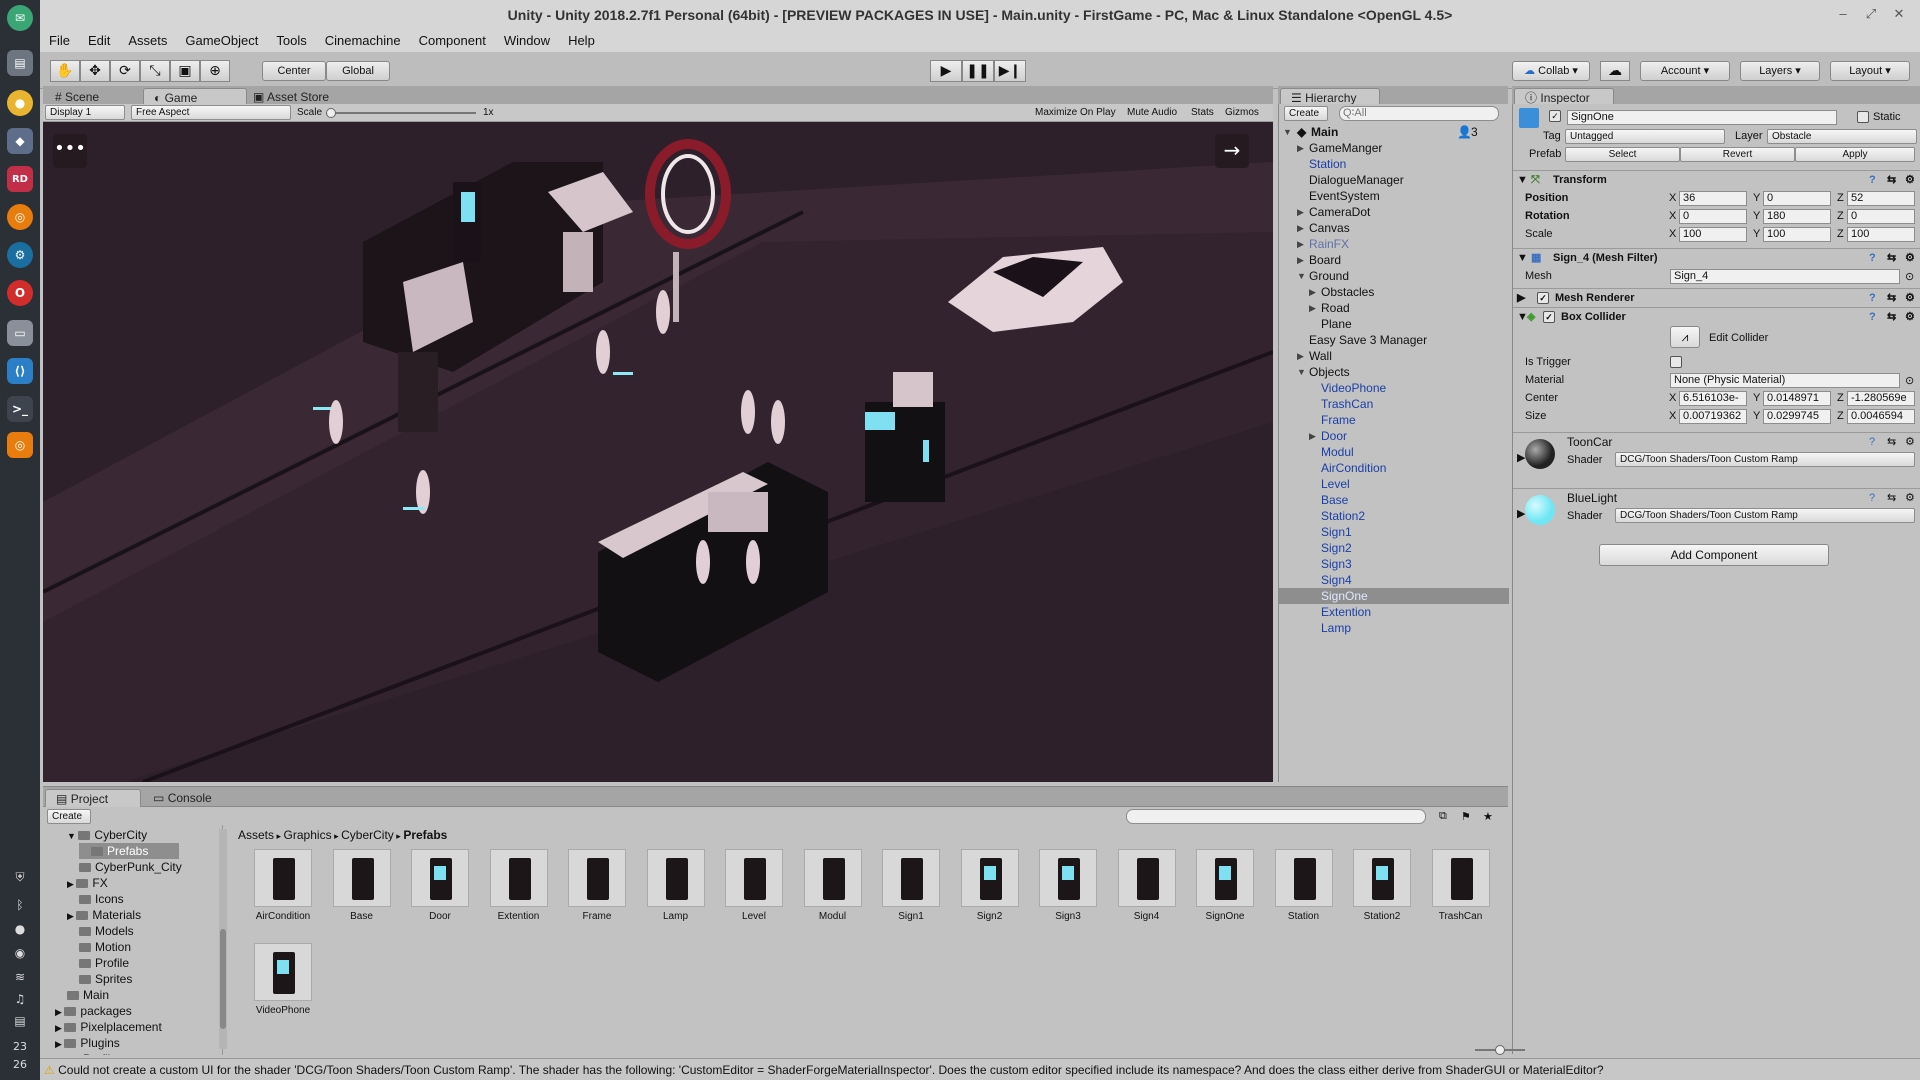 The image size is (1920, 1080). I want to click on step-icon: ▶❙, so click(1010, 71).